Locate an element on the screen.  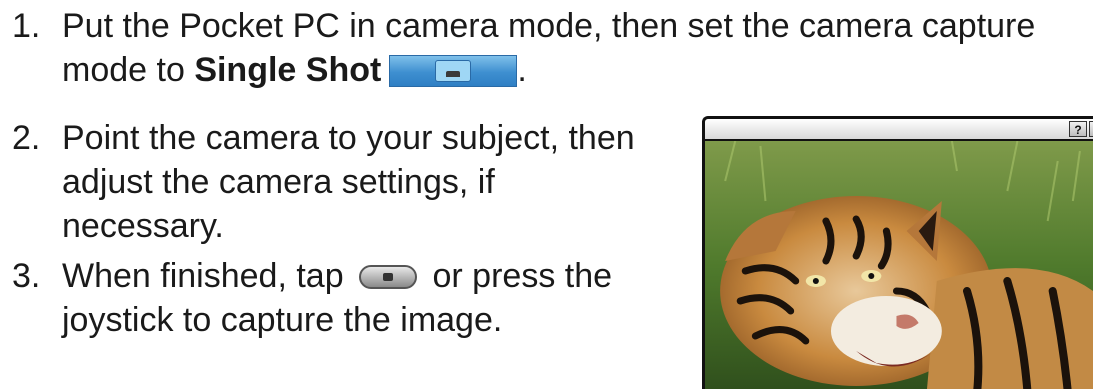
single-shot-mode-icon is located at coordinates (453, 71).